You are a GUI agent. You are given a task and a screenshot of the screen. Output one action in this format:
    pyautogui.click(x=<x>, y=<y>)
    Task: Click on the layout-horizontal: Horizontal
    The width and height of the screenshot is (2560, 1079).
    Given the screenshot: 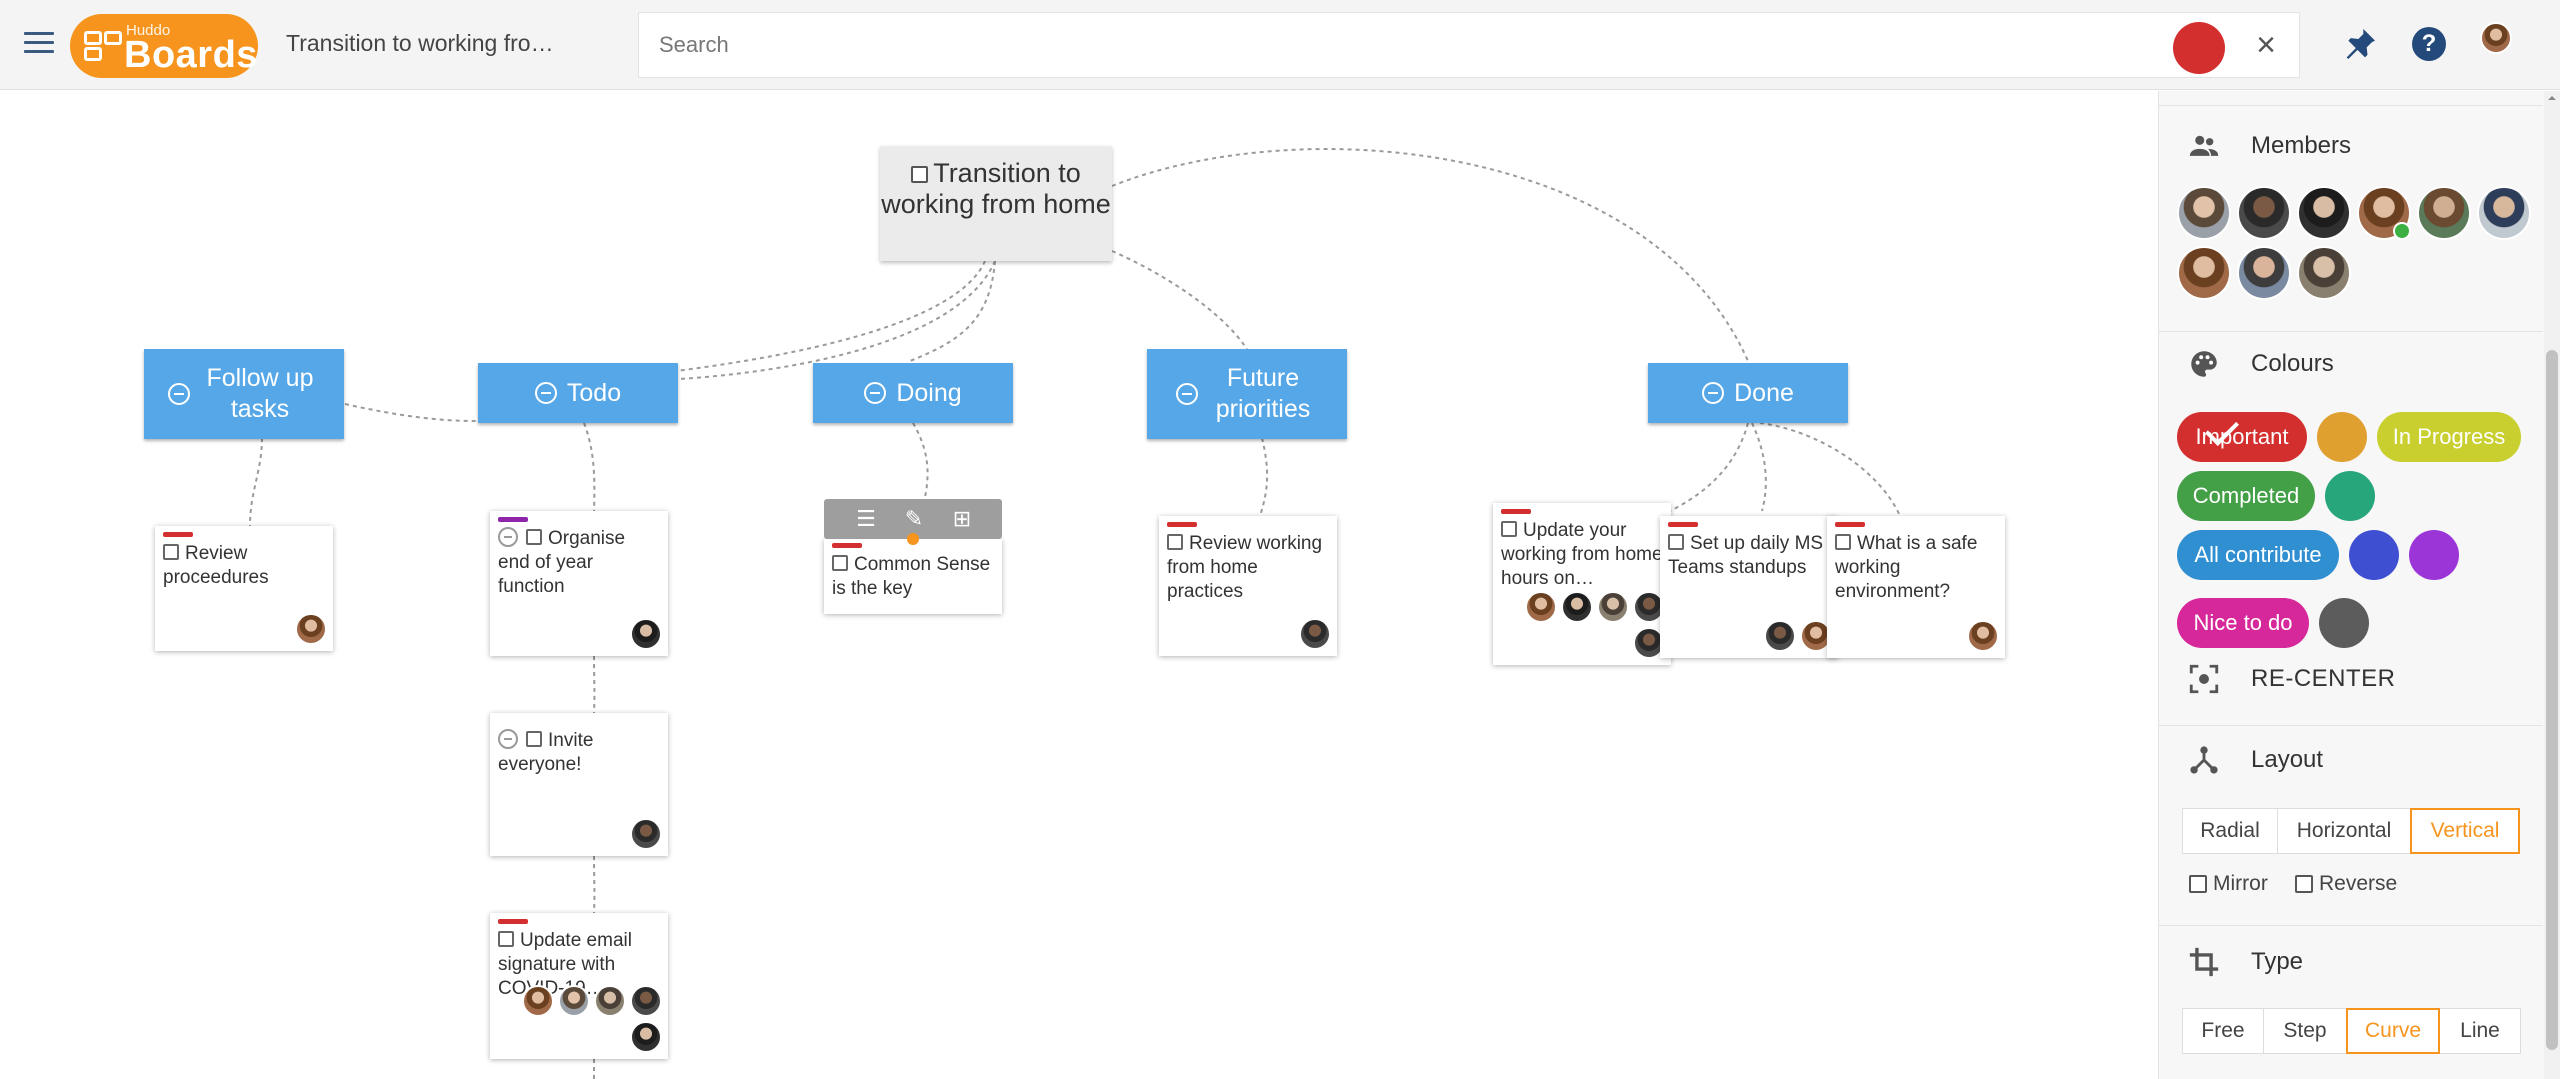 What is the action you would take?
    pyautogui.click(x=2344, y=831)
    